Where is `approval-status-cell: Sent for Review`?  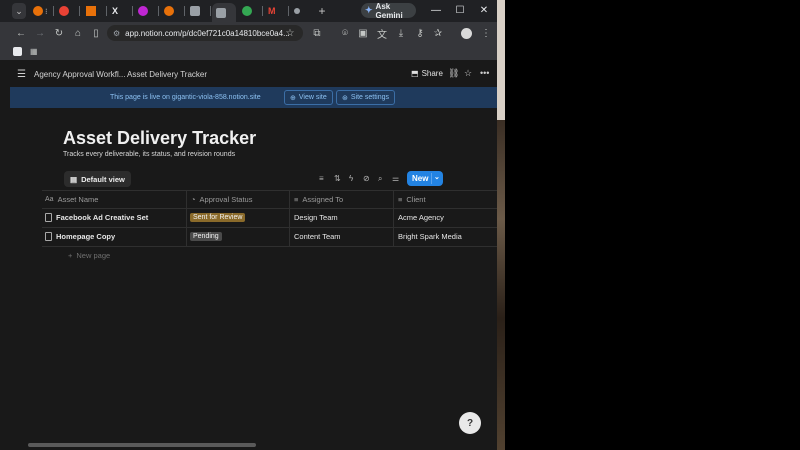
approval-status-cell: Sent for Review is located at coordinates (218, 217).